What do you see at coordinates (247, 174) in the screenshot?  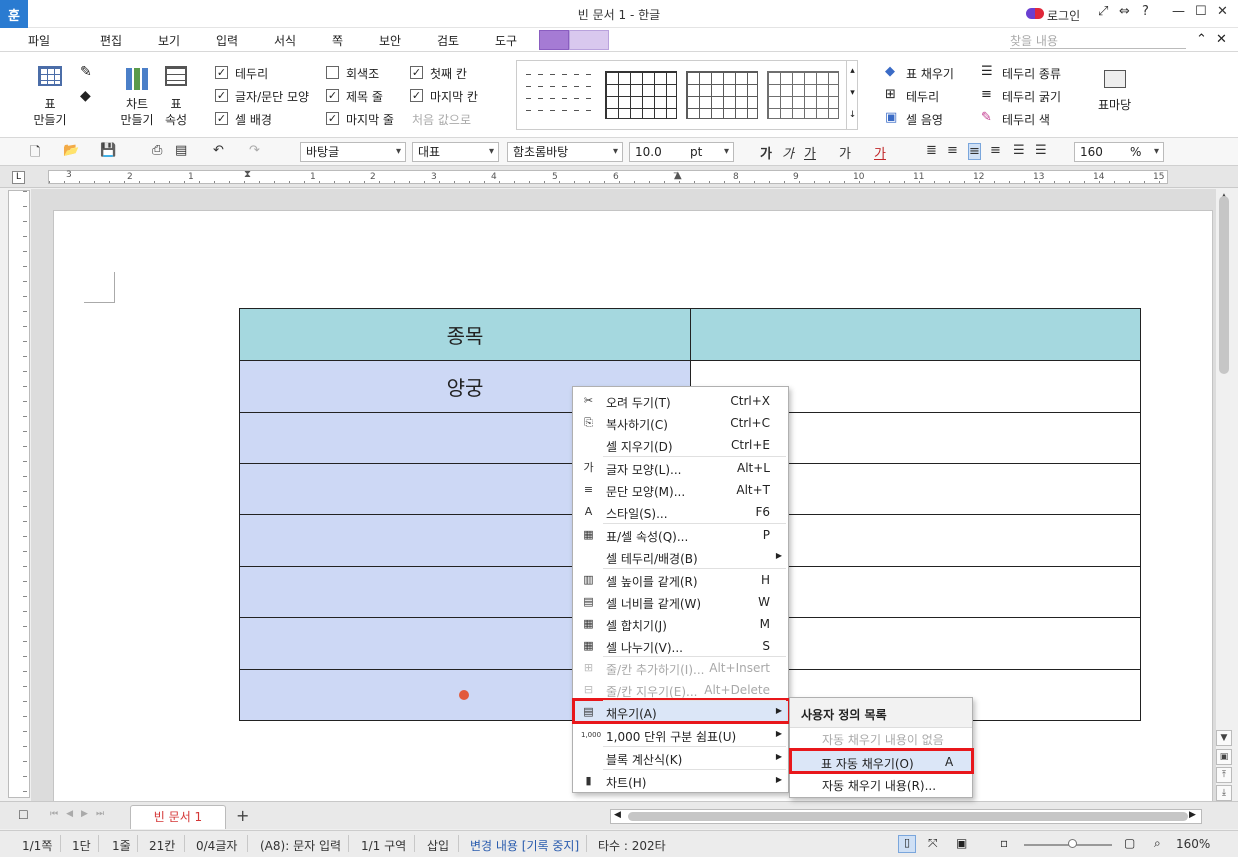 I see `indent-marker: ⧗` at bounding box center [247, 174].